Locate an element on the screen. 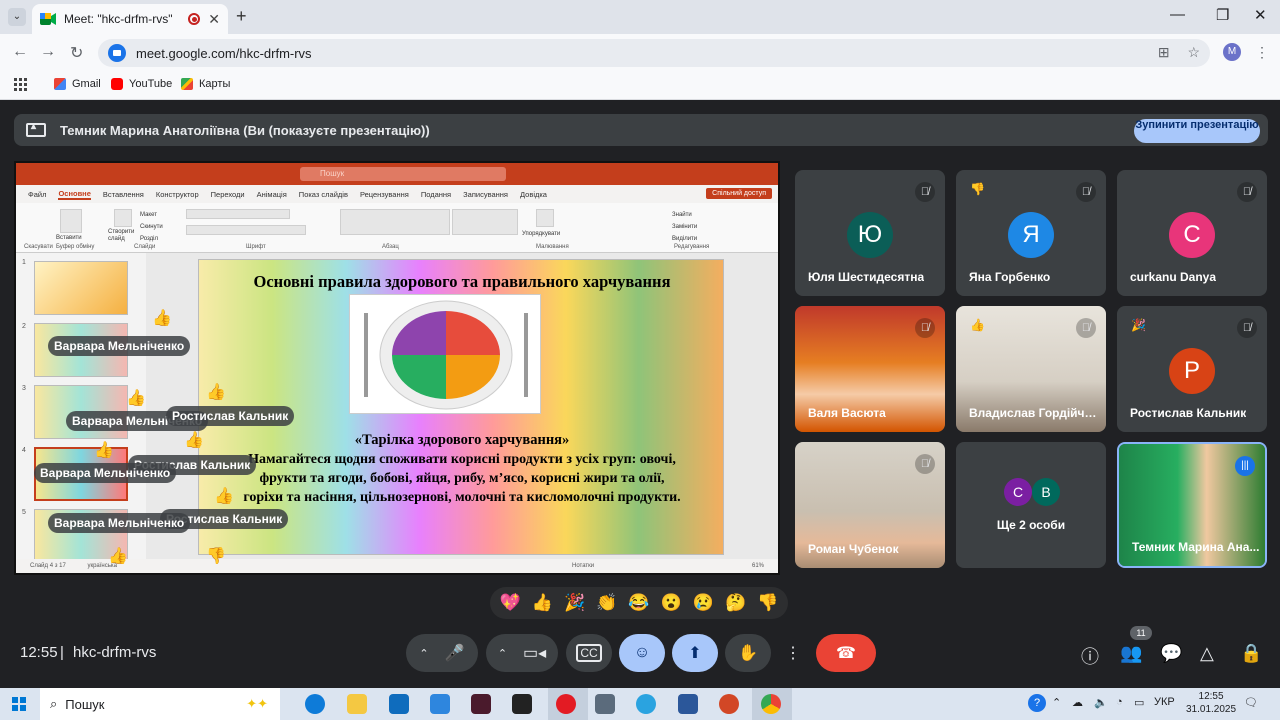 The image size is (1280, 720). start-button is located at coordinates (19, 704).